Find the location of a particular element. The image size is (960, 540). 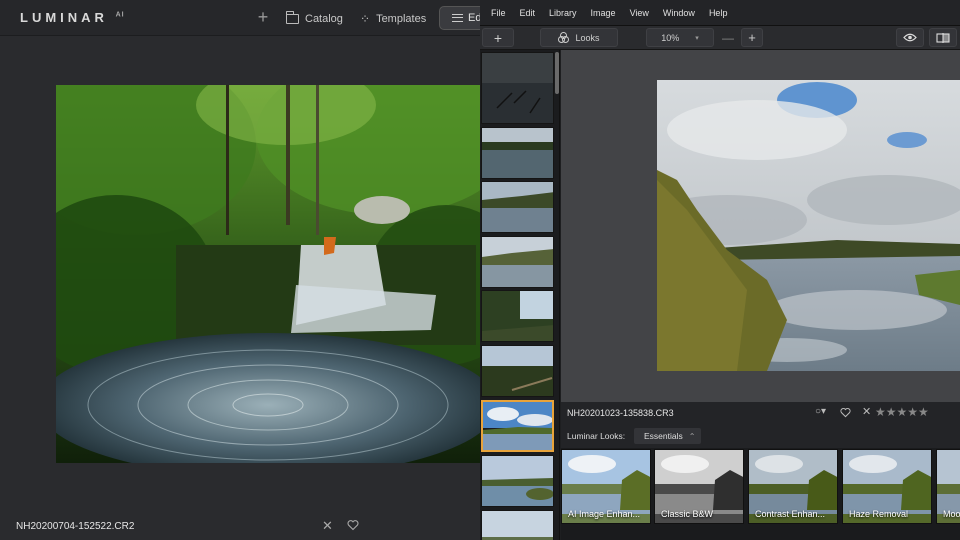

preview-toggle-button is located at coordinates (910, 37).